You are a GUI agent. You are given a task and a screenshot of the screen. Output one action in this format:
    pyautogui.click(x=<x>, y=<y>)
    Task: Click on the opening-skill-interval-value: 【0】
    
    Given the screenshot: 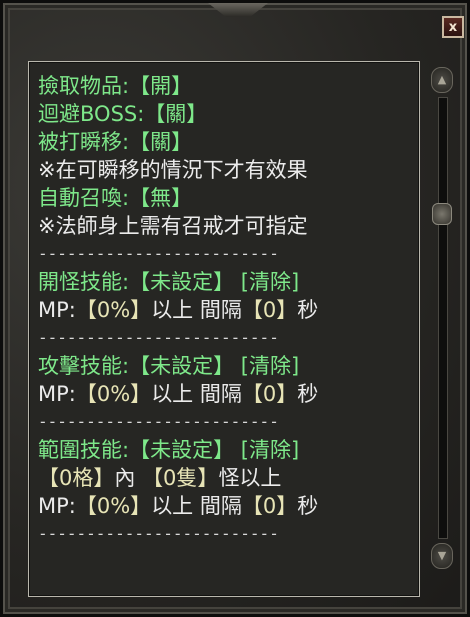 What is the action you would take?
    pyautogui.click(x=269, y=310)
    